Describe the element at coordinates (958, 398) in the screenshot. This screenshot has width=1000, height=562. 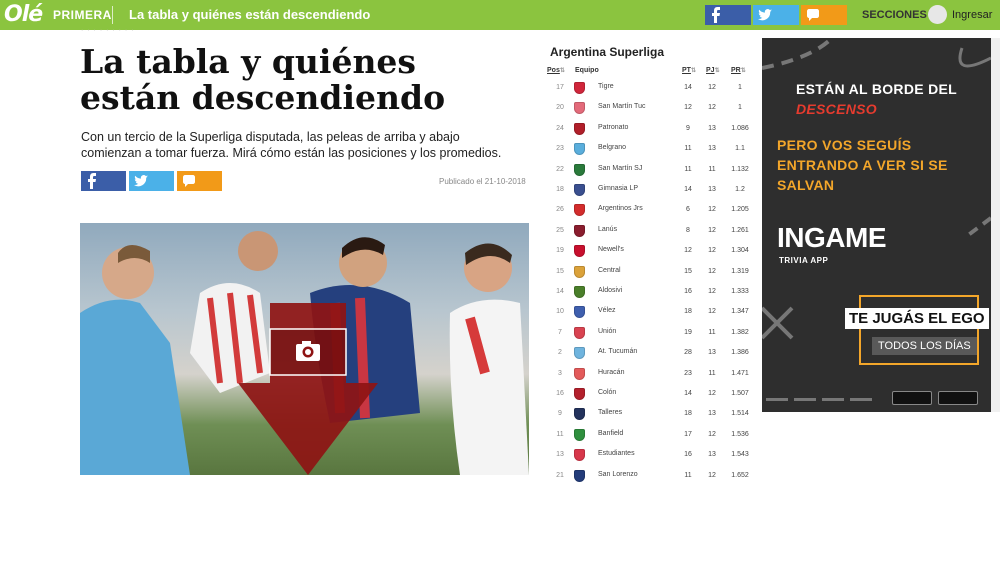
I see `app-store-badge` at that location.